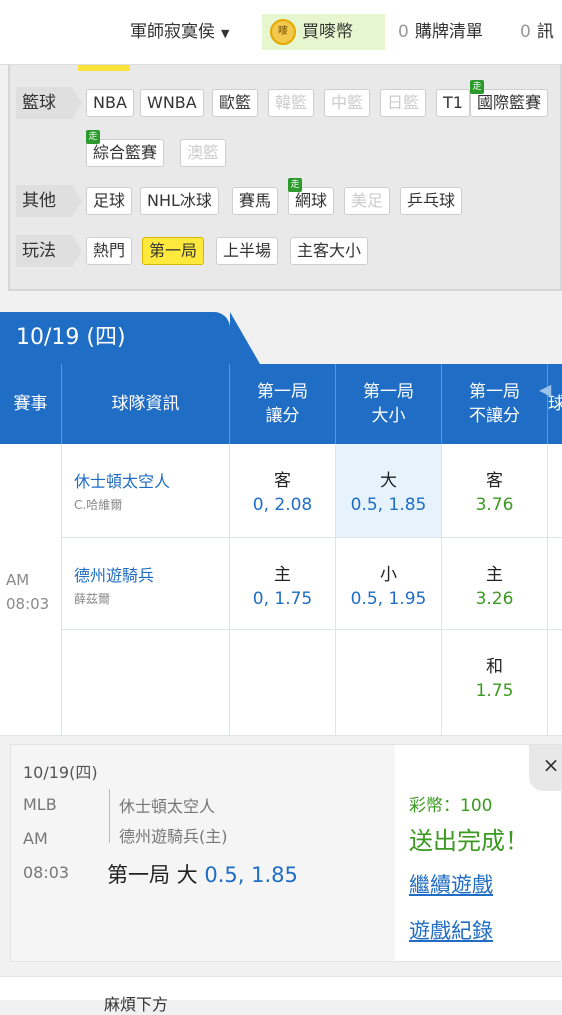 This screenshot has height=1015, width=562. What do you see at coordinates (110, 103) in the screenshot?
I see `chip-nba: NBA` at bounding box center [110, 103].